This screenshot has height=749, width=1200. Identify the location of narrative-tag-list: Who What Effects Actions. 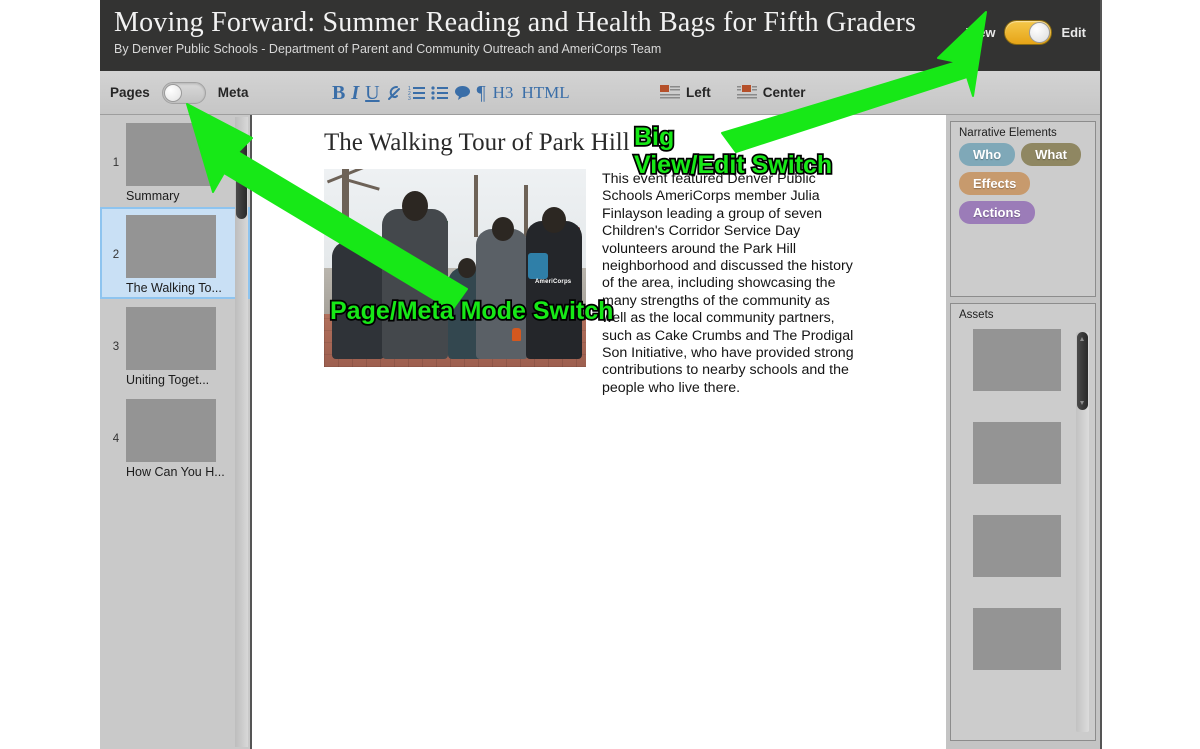
(1021, 183).